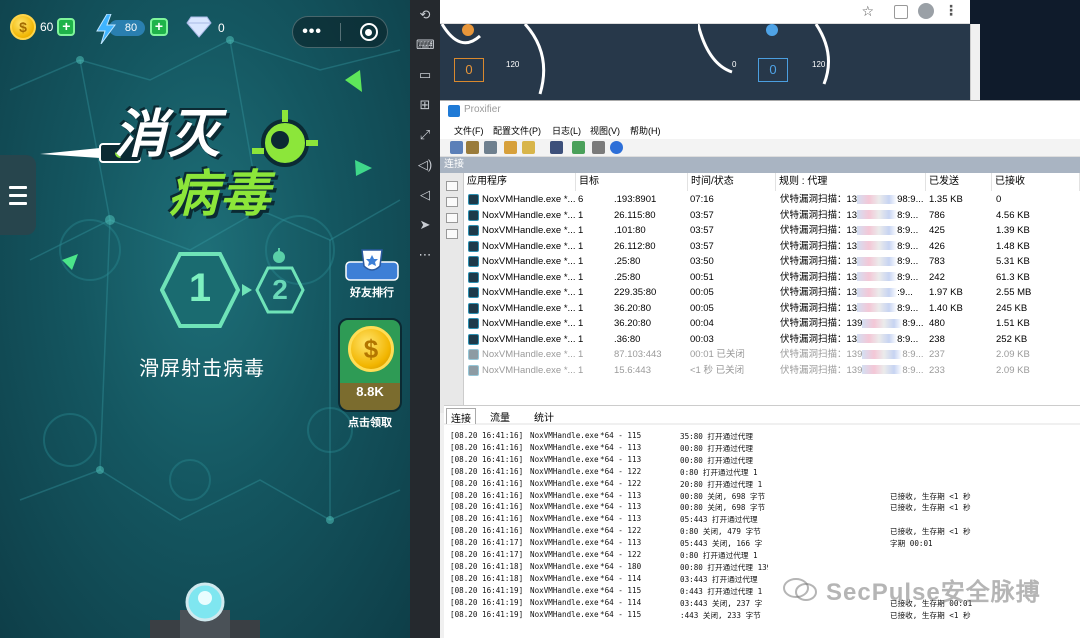 The image size is (1080, 638). What do you see at coordinates (544, 416) in the screenshot?
I see `tab-statistics: 统计` at bounding box center [544, 416].